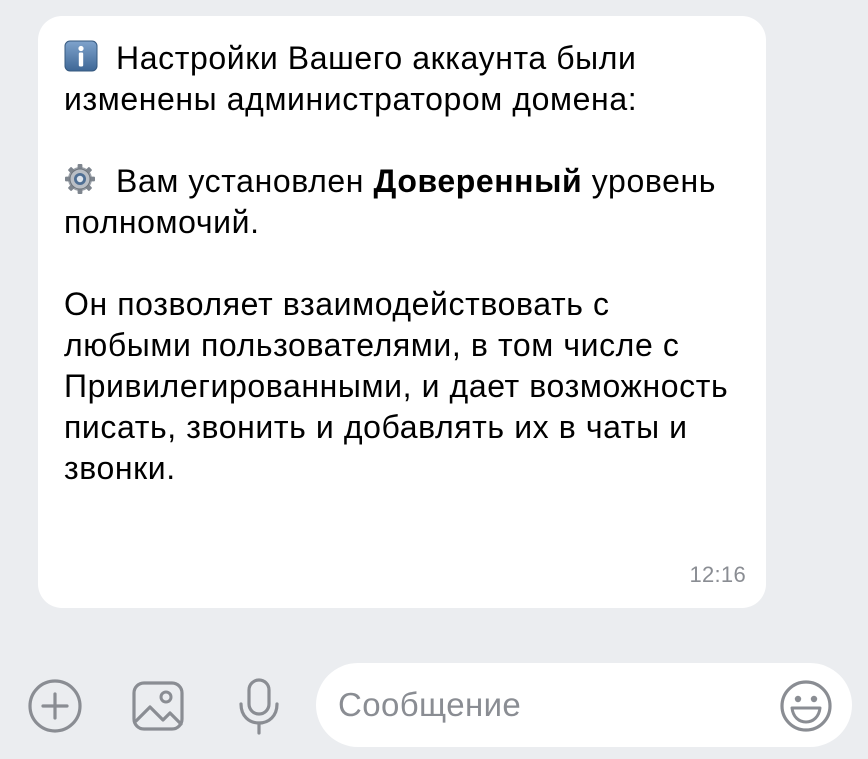 Image resolution: width=868 pixels, height=759 pixels. What do you see at coordinates (83, 179) in the screenshot?
I see `gear-icon` at bounding box center [83, 179].